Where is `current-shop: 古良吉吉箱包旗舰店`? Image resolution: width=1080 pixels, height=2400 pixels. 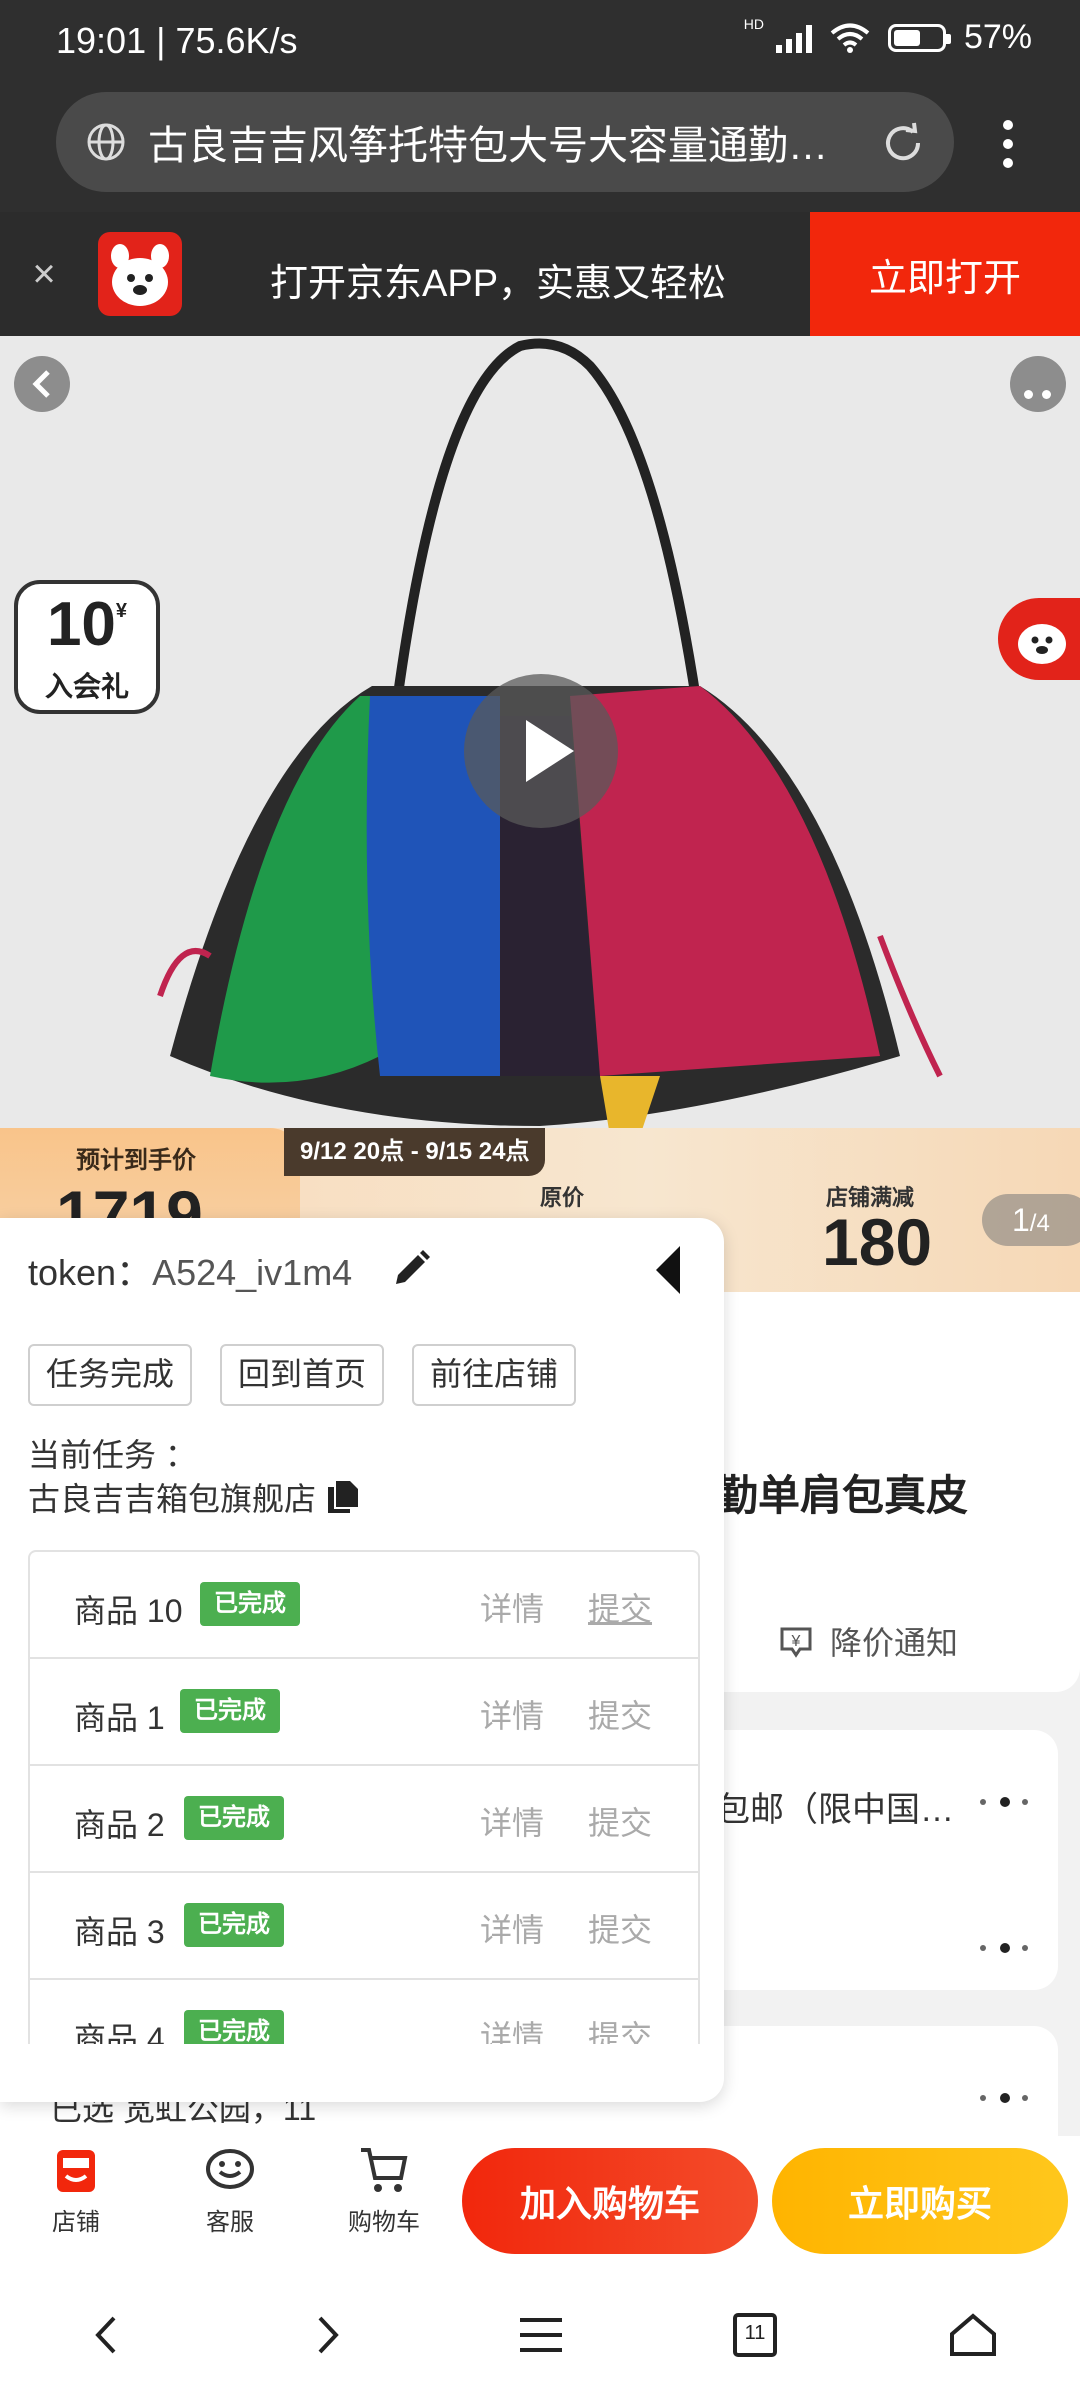 current-shop: 古良吉吉箱包旗舰店 is located at coordinates (194, 1497).